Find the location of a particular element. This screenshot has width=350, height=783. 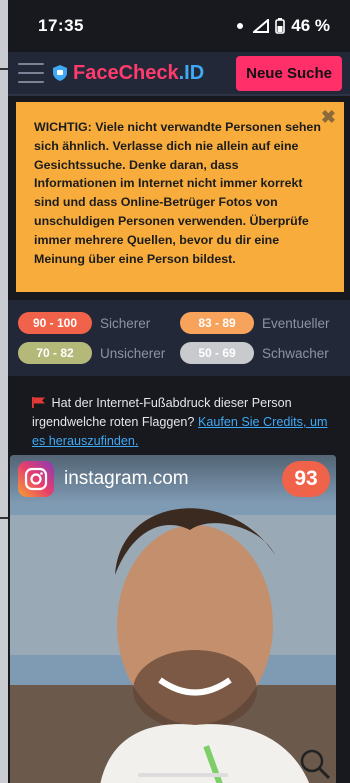

notification-dot-icon is located at coordinates (240, 26).